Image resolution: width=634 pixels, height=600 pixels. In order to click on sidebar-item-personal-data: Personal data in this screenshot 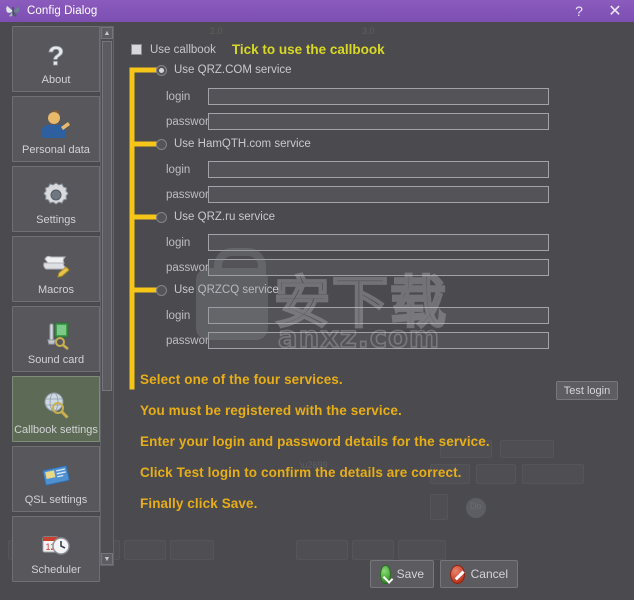, I will do `click(56, 129)`.